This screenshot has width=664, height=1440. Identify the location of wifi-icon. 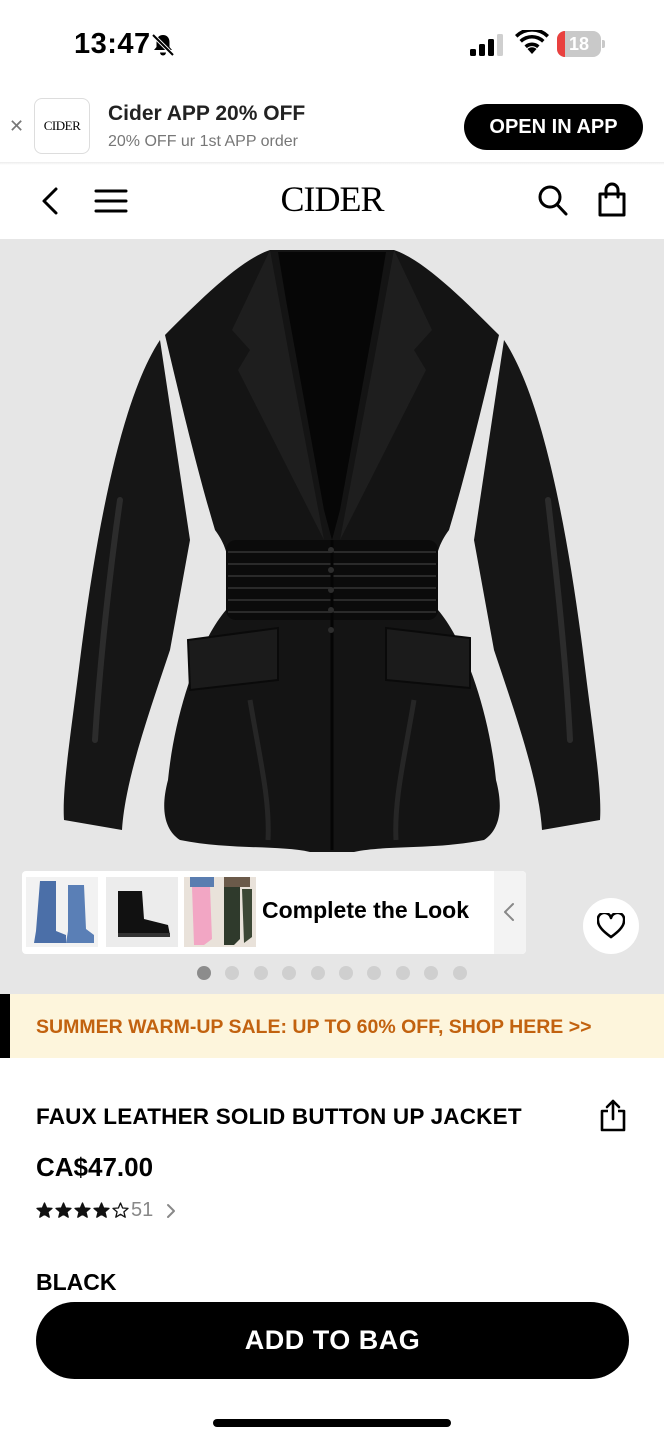
(532, 42).